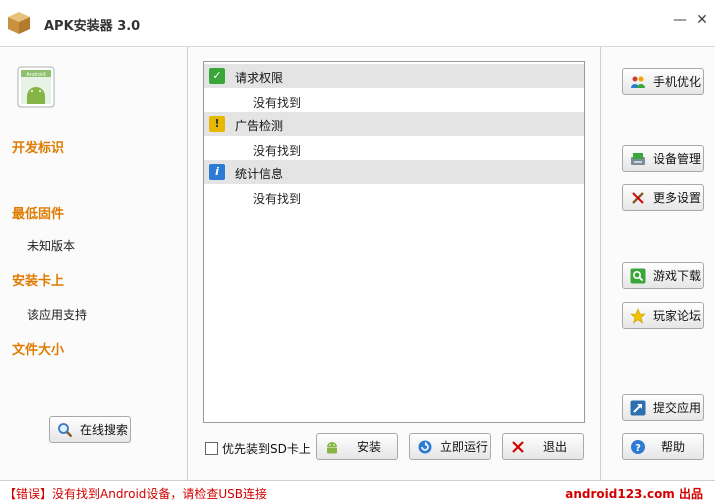 This screenshot has width=715, height=502. I want to click on install-sd-label: 安装卡上, so click(38, 281).